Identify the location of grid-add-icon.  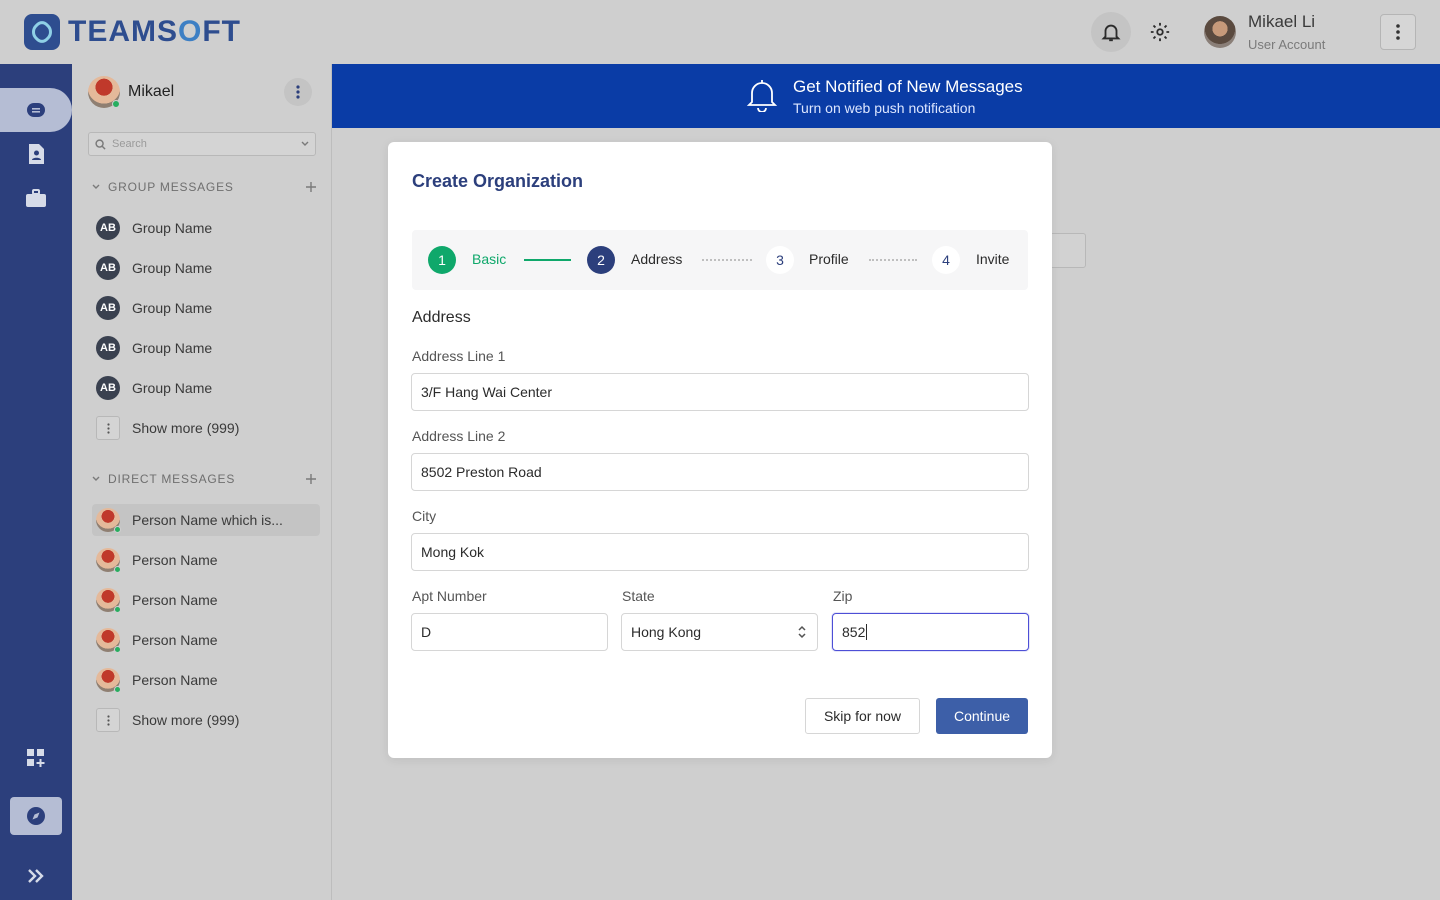
(36, 758).